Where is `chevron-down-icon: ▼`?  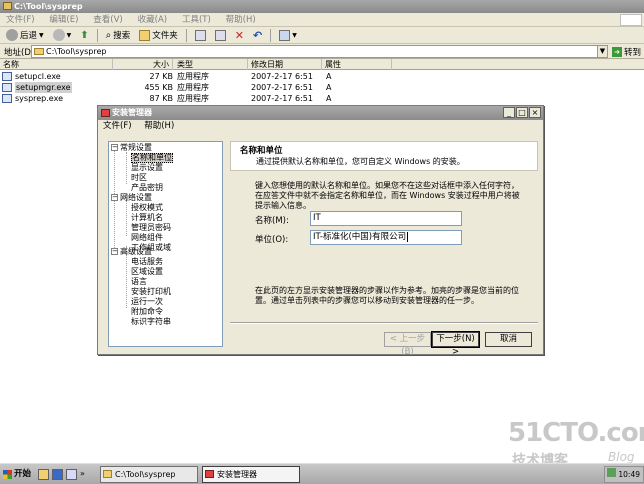 chevron-down-icon: ▼ is located at coordinates (294, 35).